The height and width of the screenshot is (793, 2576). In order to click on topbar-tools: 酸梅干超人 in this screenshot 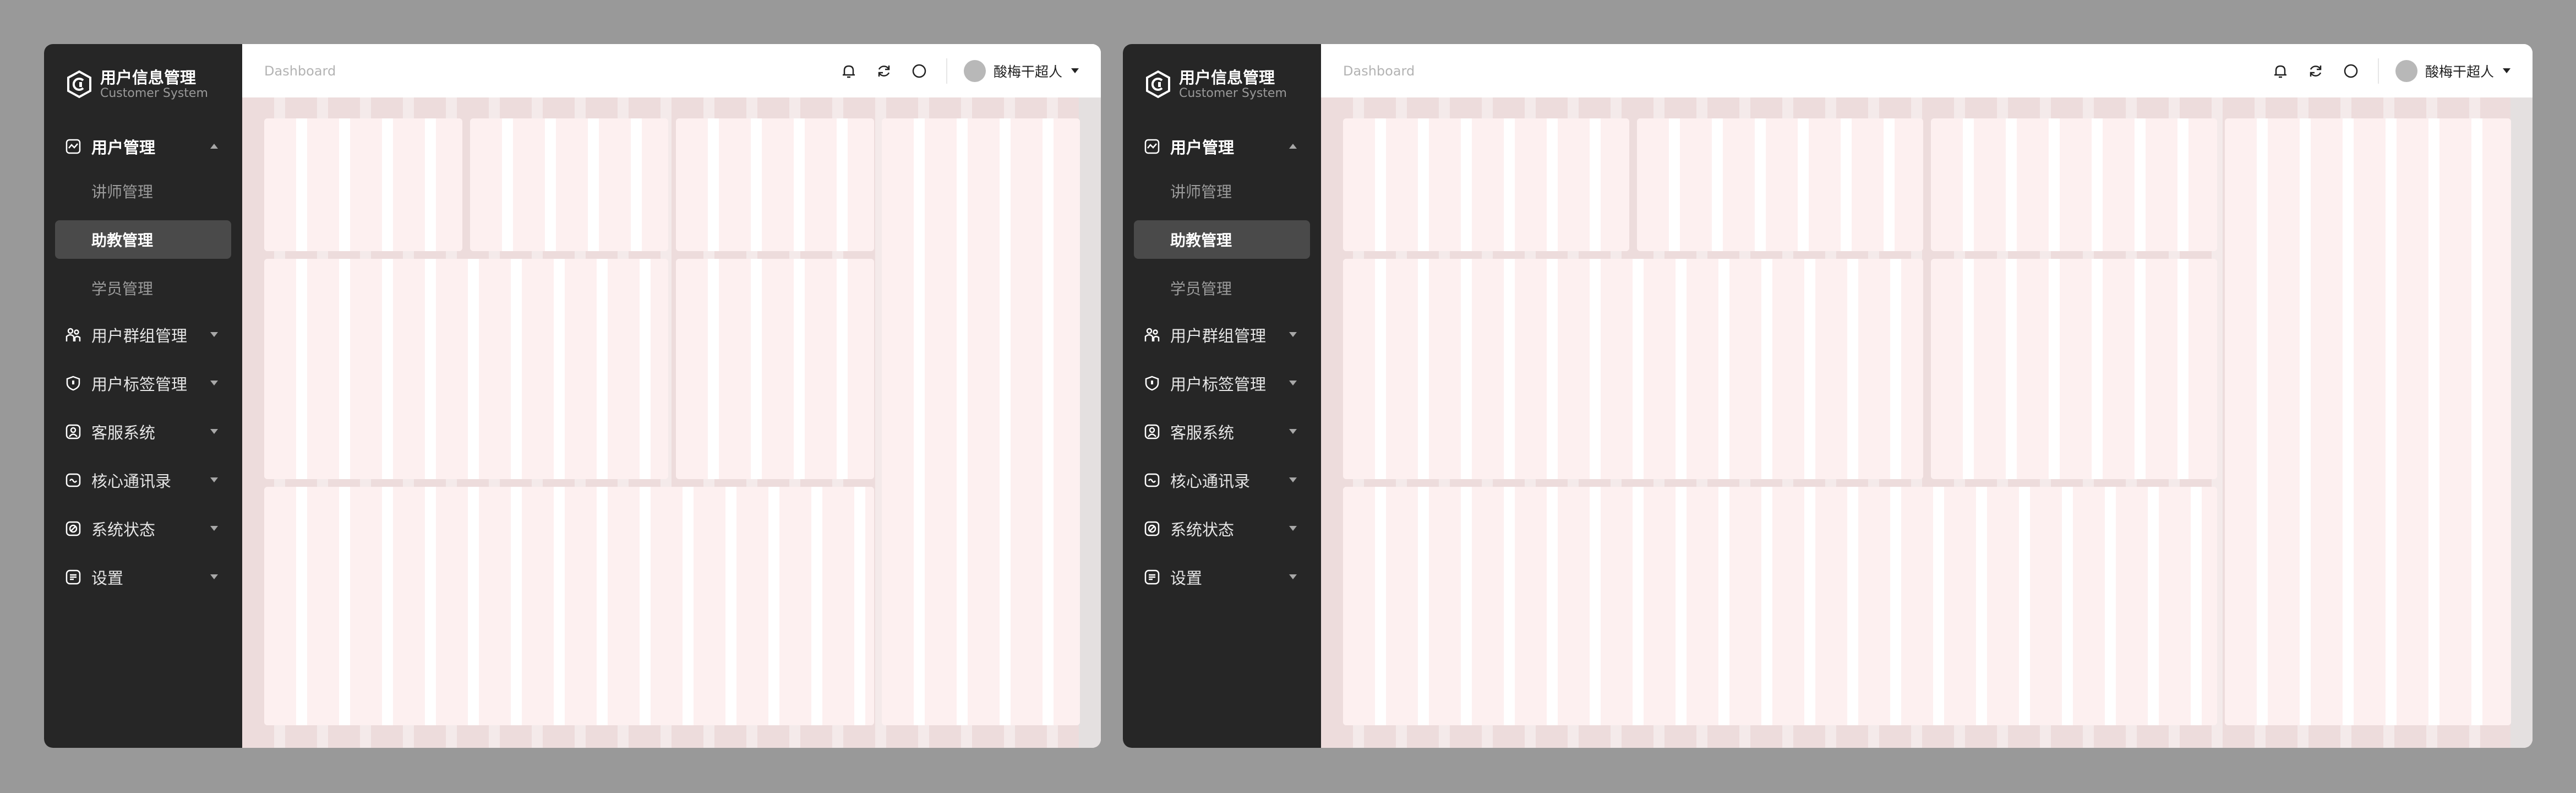, I will do `click(951, 71)`.